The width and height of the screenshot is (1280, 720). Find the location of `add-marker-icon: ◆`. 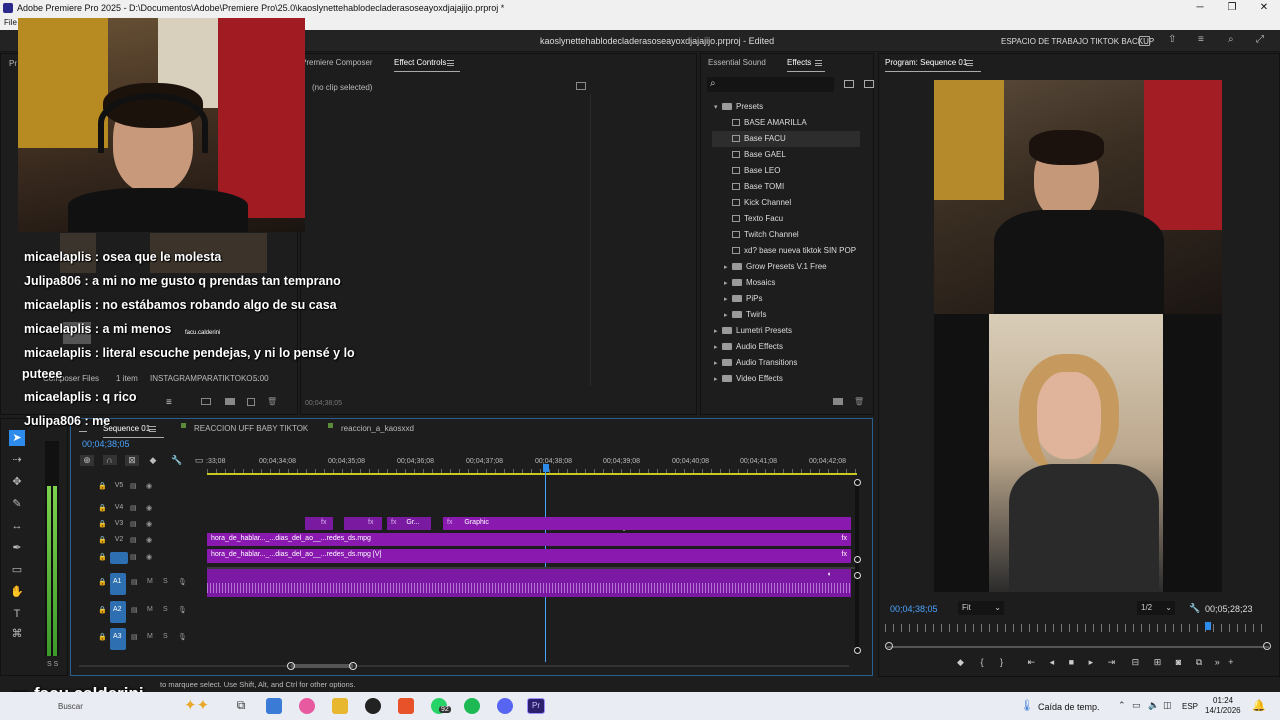

add-marker-icon: ◆ is located at coordinates (153, 460).